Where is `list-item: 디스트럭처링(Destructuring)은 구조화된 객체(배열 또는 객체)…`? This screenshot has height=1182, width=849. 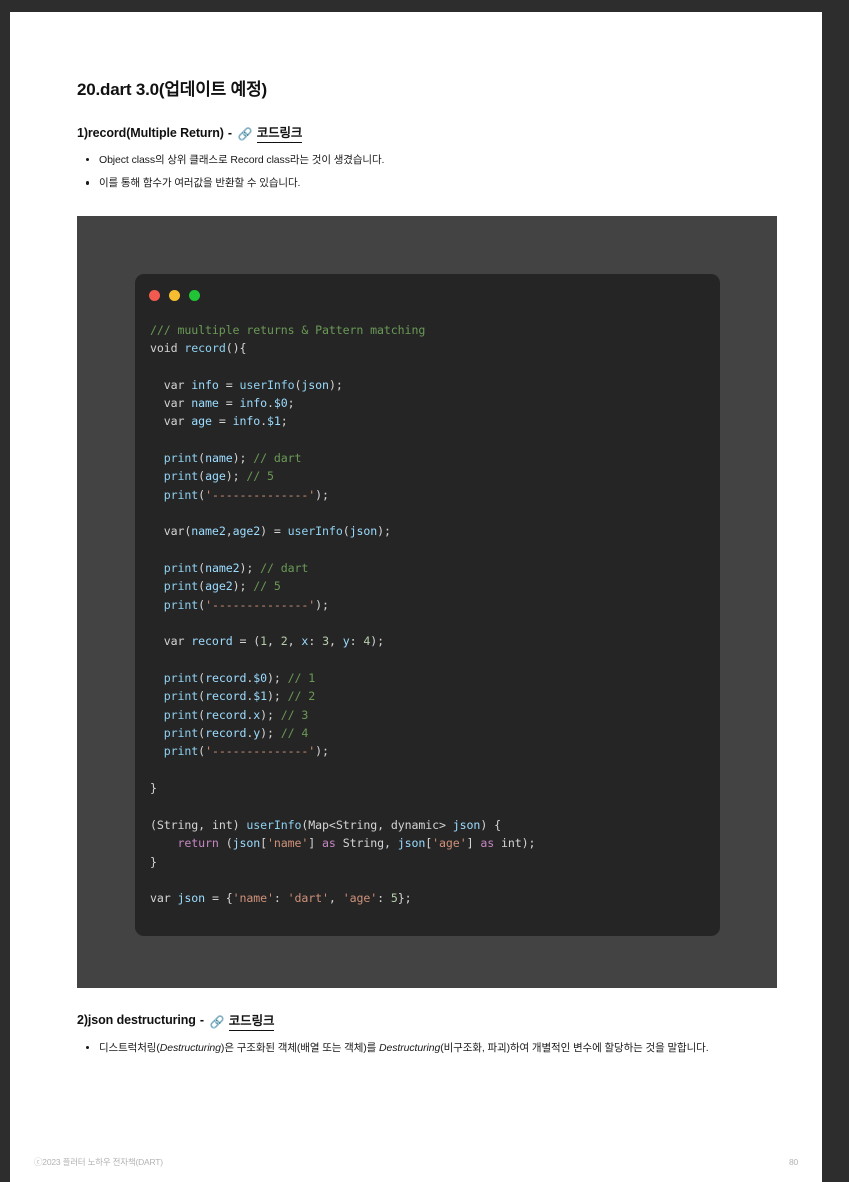 list-item: 디스트럭처링(Destructuring)은 구조화된 객체(배열 또는 객체)… is located at coordinates (431, 1048).